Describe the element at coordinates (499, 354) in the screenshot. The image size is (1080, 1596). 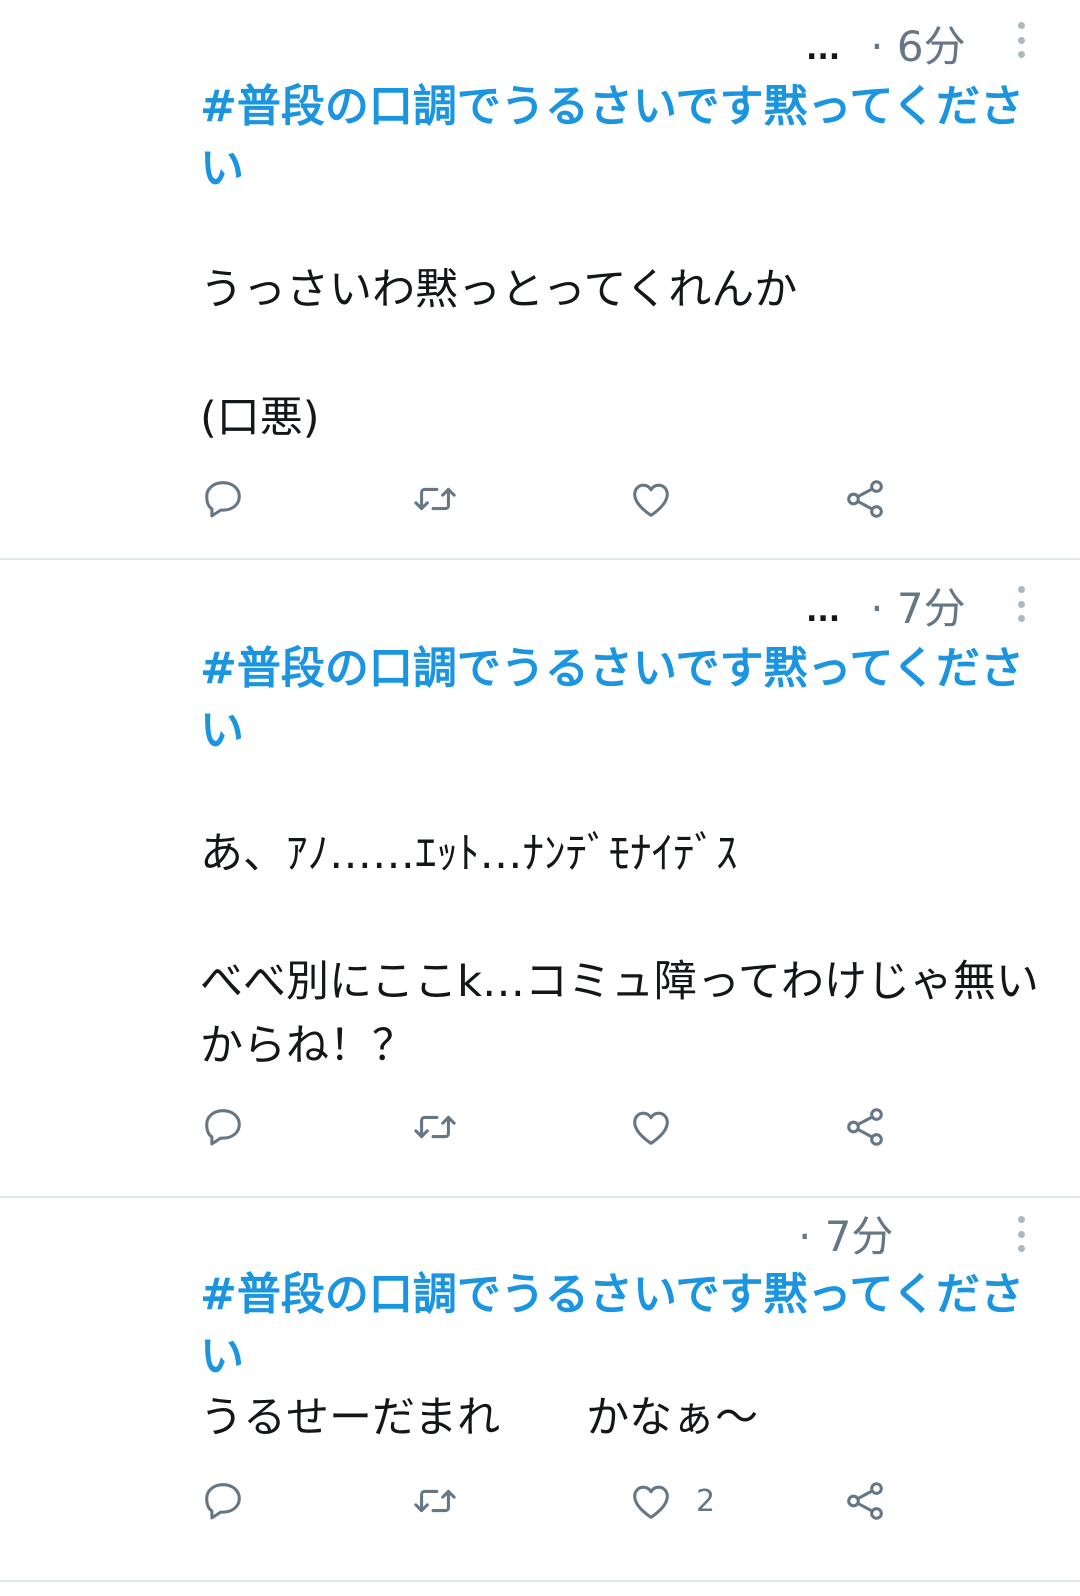
I see `tweet-text: うっさいわ黙っとってくれんか (口悪)` at that location.